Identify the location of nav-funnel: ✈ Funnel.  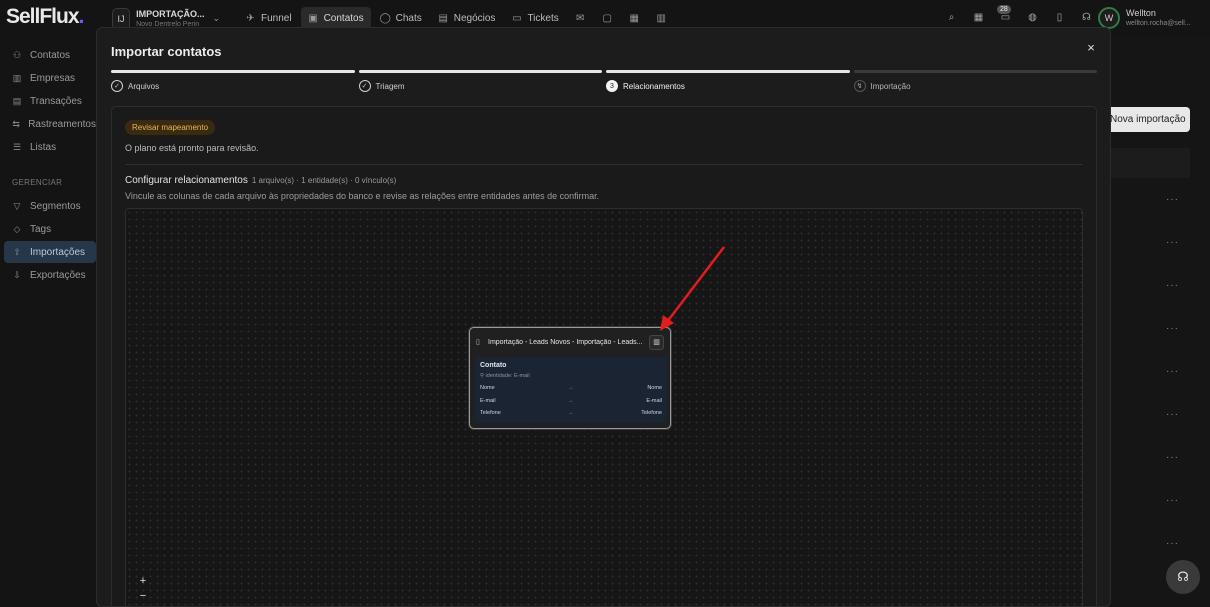
(268, 18).